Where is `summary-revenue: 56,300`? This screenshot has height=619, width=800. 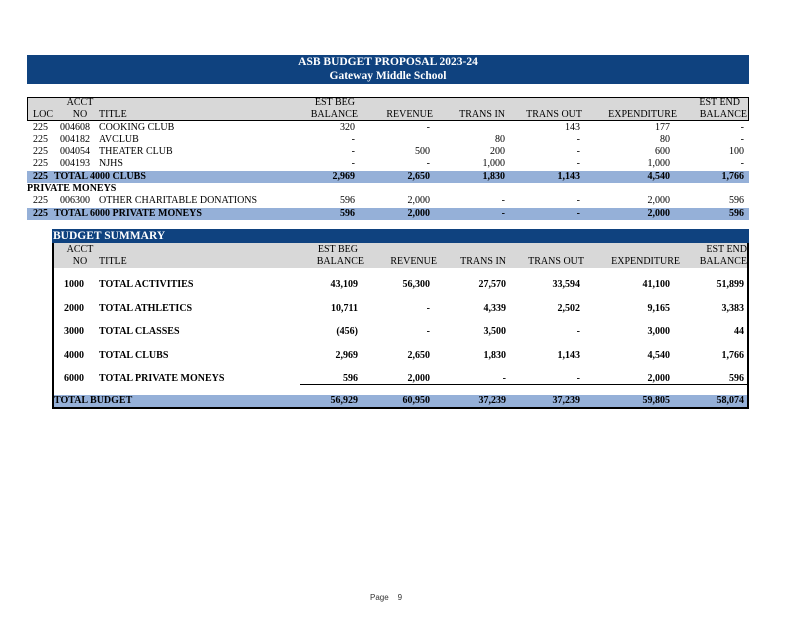 summary-revenue: 56,300 is located at coordinates (416, 284).